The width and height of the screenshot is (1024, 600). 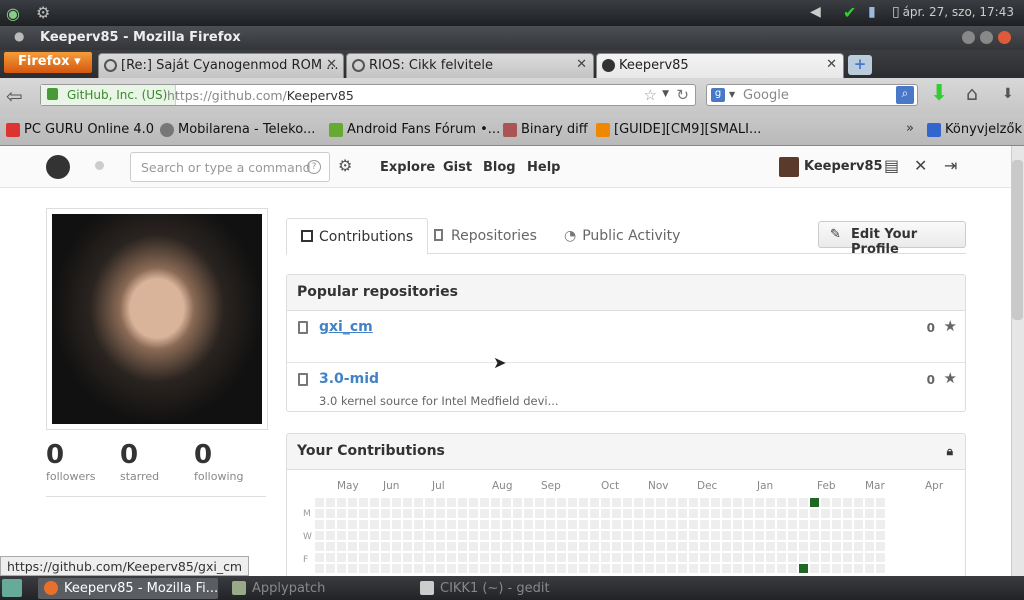 I want to click on search-help-icon: ?, so click(x=314, y=167).